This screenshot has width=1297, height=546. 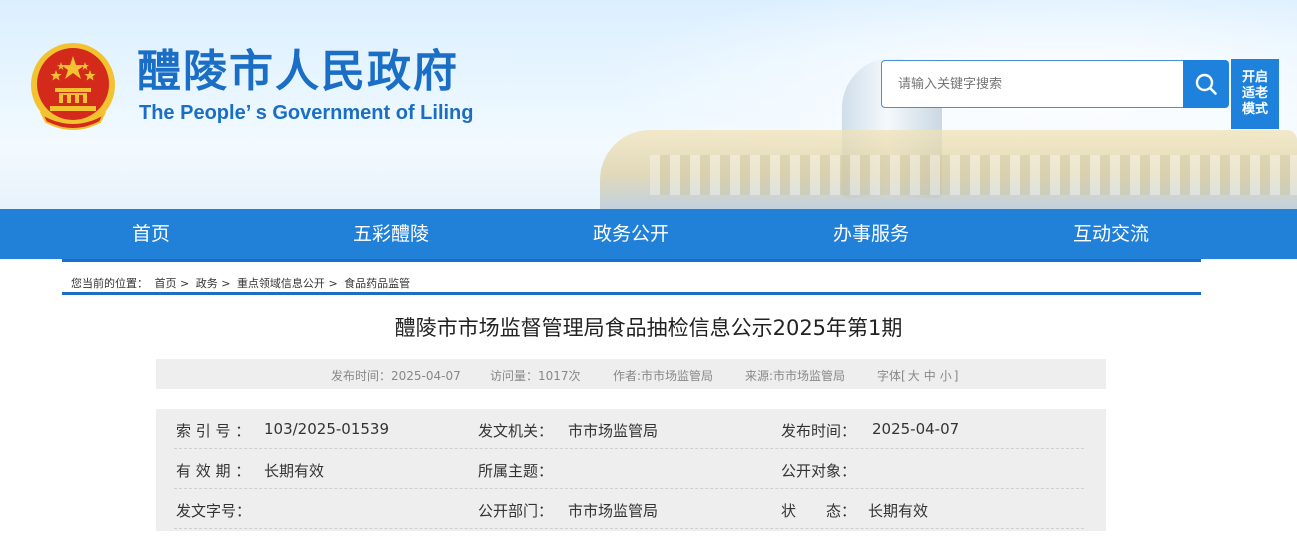 What do you see at coordinates (281, 283) in the screenshot?
I see `breadcrumb-link-key-disclosure: 重点领域信息公开` at bounding box center [281, 283].